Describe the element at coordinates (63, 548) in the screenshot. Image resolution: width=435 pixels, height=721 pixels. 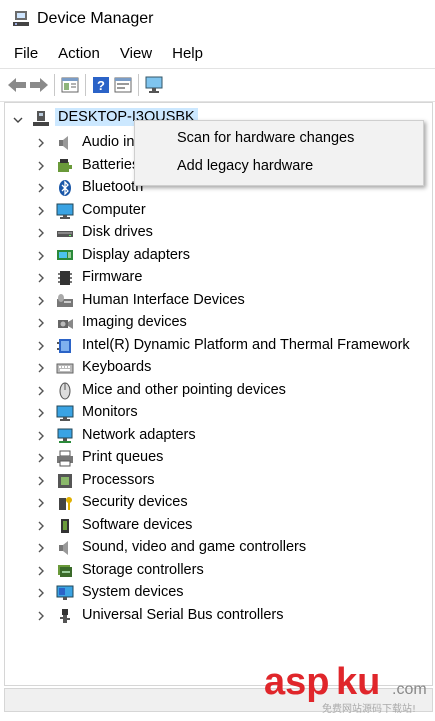
I see `sound-icon` at that location.